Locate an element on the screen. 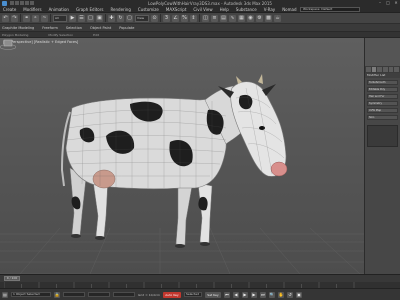 The height and width of the screenshot is (300, 400). window-crossing-icon: ▣ is located at coordinates (99, 18).